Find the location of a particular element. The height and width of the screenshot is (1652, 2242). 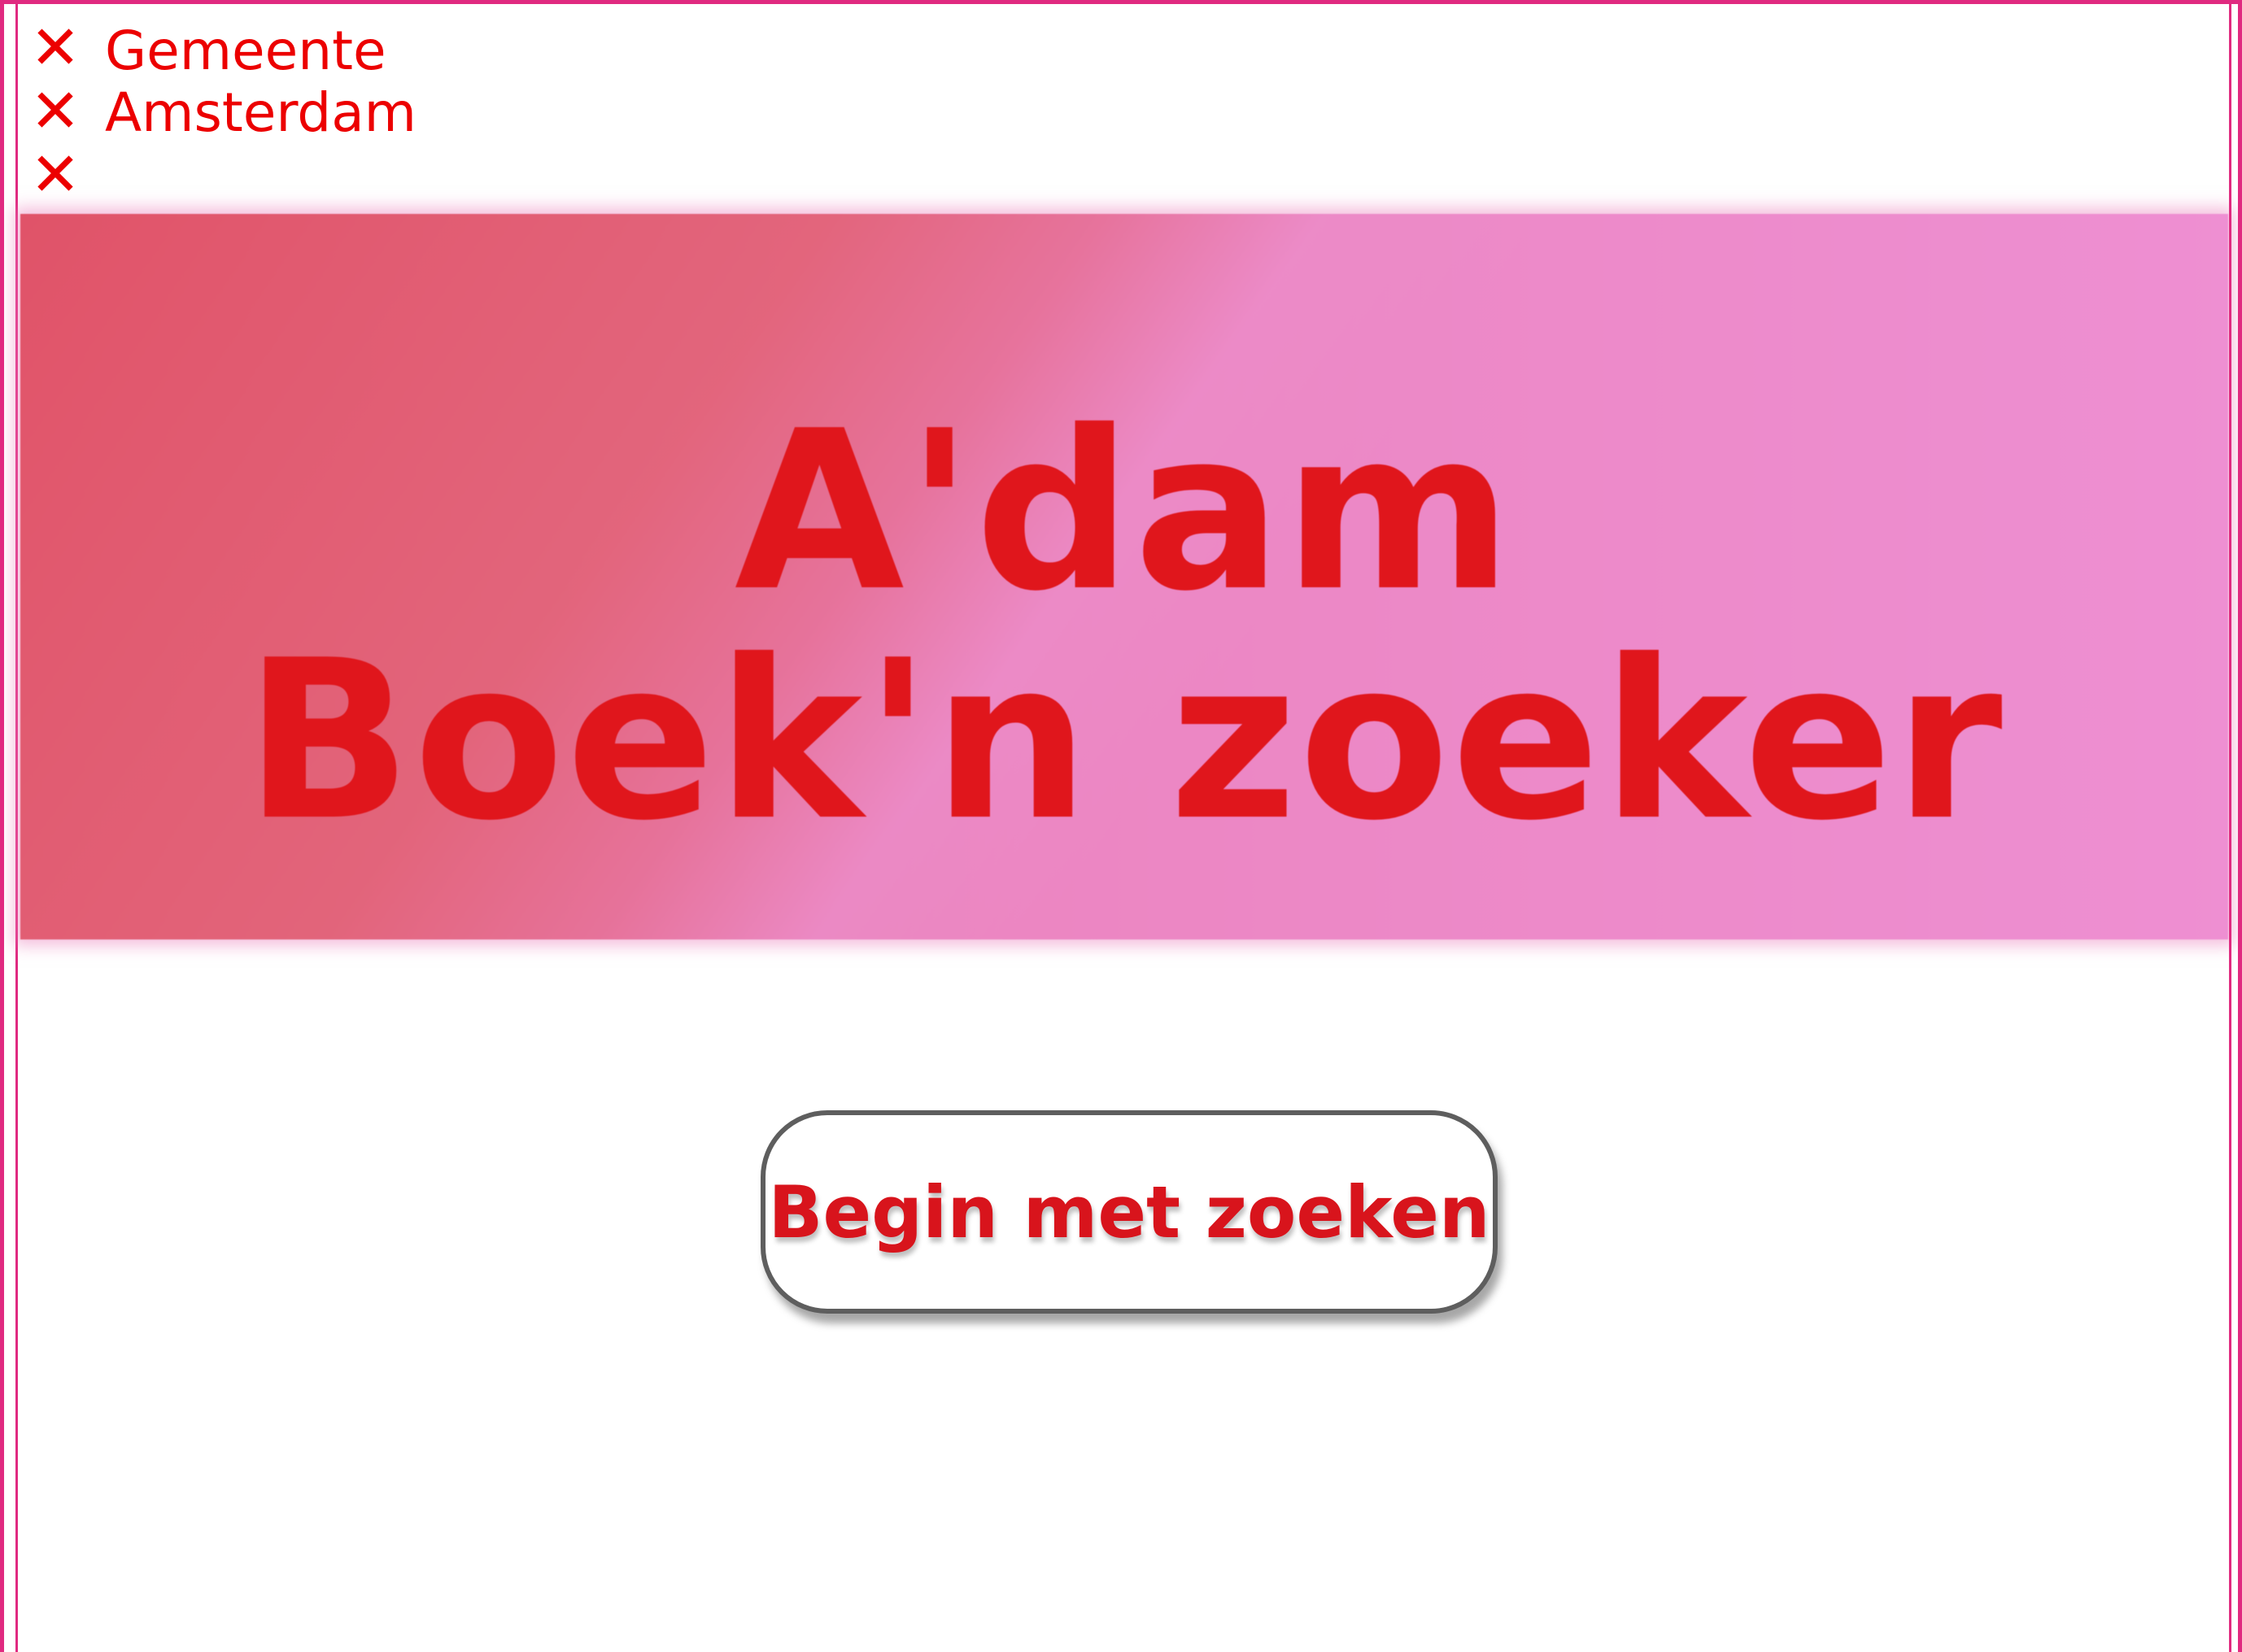

logo-line-amsterdam: Amsterdam is located at coordinates (261, 112).